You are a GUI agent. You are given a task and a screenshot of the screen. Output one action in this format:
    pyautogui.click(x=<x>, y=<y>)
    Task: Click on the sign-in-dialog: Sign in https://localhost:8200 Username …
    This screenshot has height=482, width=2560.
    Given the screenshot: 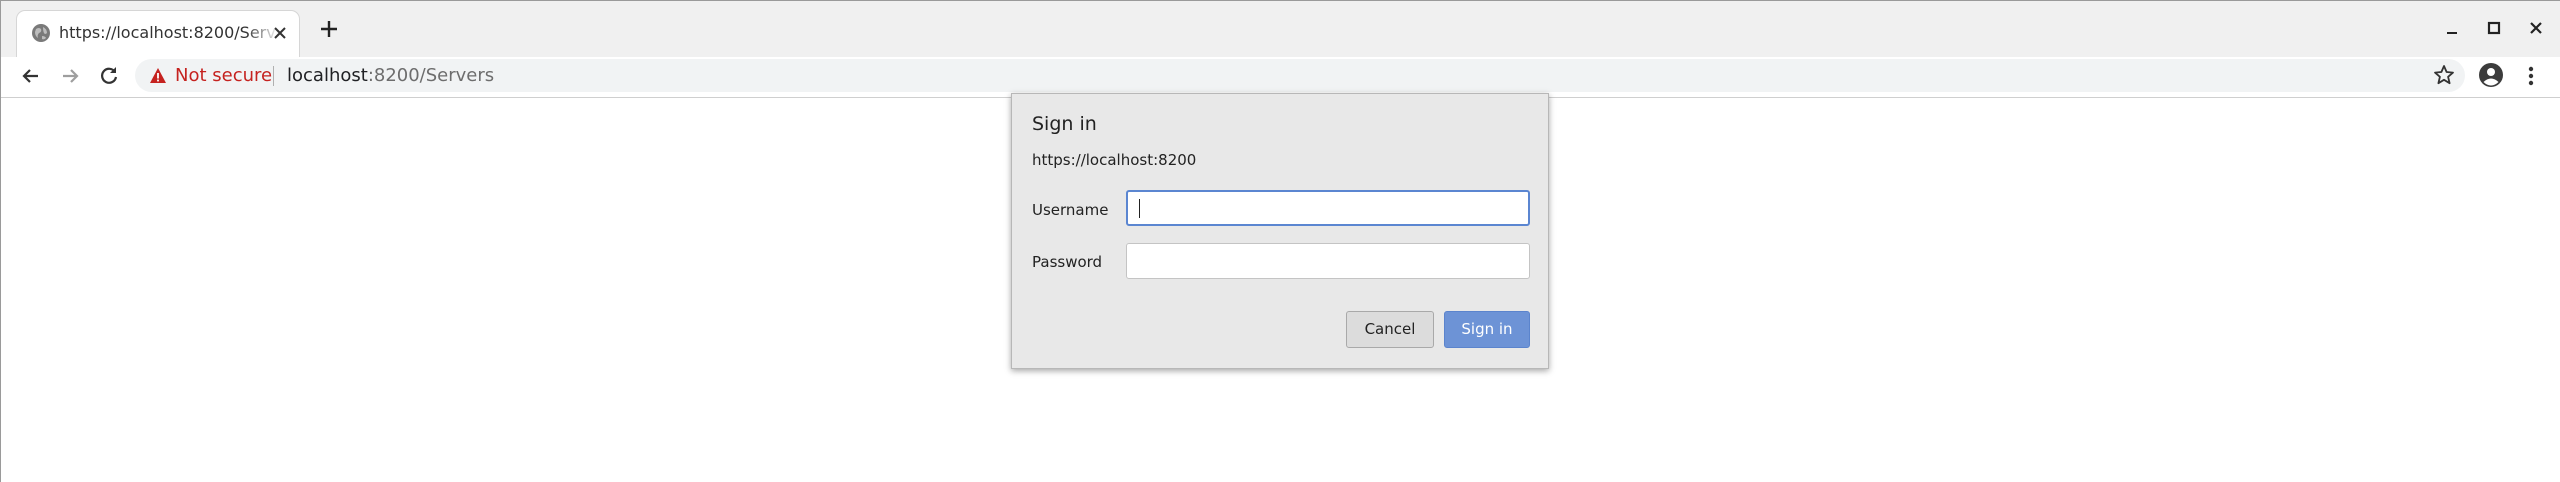 What is the action you would take?
    pyautogui.click(x=1280, y=231)
    